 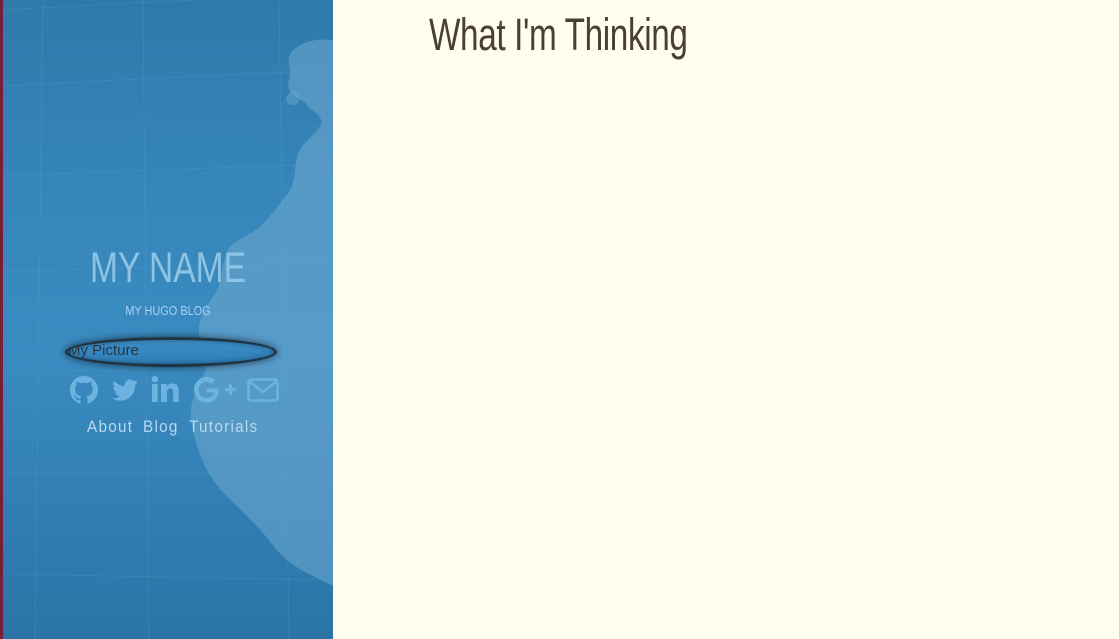 I want to click on nav-link-blog: Blog, so click(x=161, y=427).